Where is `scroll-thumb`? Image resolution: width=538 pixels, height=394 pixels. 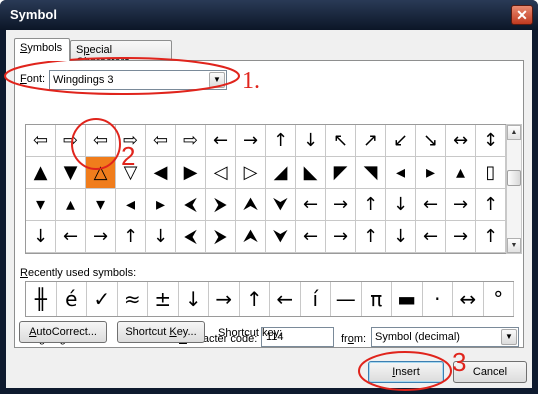 scroll-thumb is located at coordinates (514, 178).